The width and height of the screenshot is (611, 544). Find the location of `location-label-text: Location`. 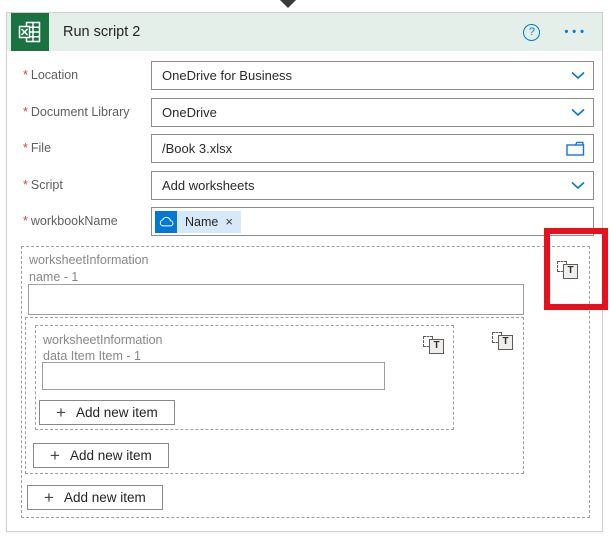

location-label-text: Location is located at coordinates (54, 75).